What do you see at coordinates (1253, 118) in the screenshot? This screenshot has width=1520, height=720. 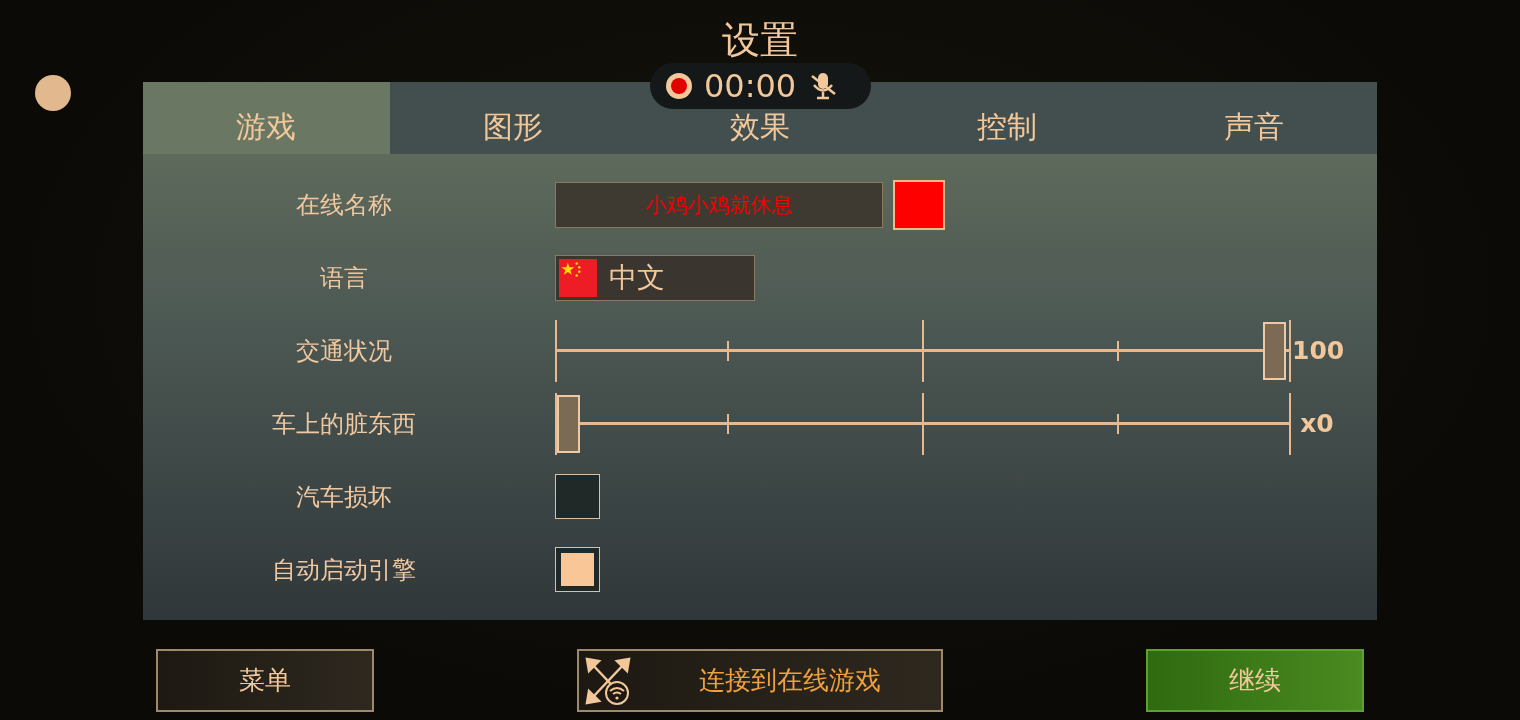 I see `tab: 声音` at bounding box center [1253, 118].